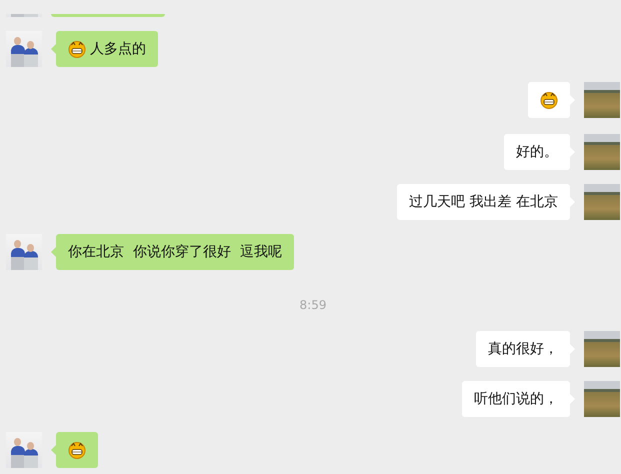  Describe the element at coordinates (523, 349) in the screenshot. I see `message-text: 真的很好，` at that location.